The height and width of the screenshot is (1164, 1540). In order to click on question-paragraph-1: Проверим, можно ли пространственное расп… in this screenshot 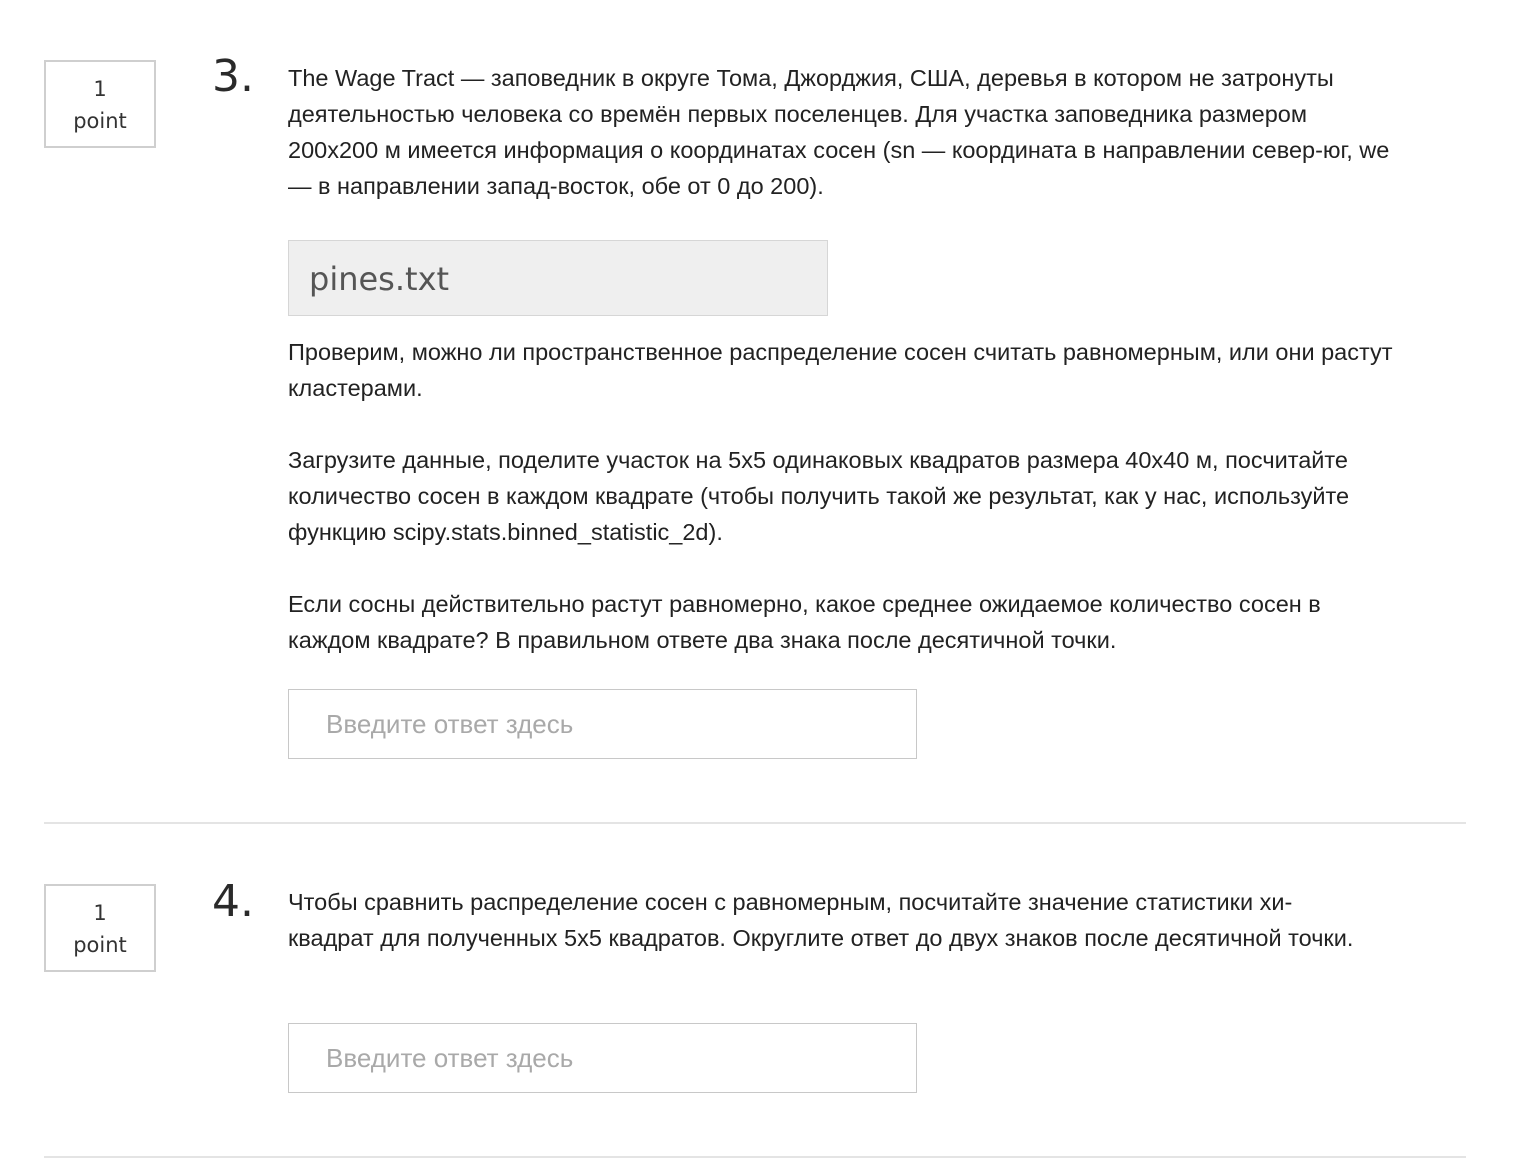, I will do `click(840, 370)`.